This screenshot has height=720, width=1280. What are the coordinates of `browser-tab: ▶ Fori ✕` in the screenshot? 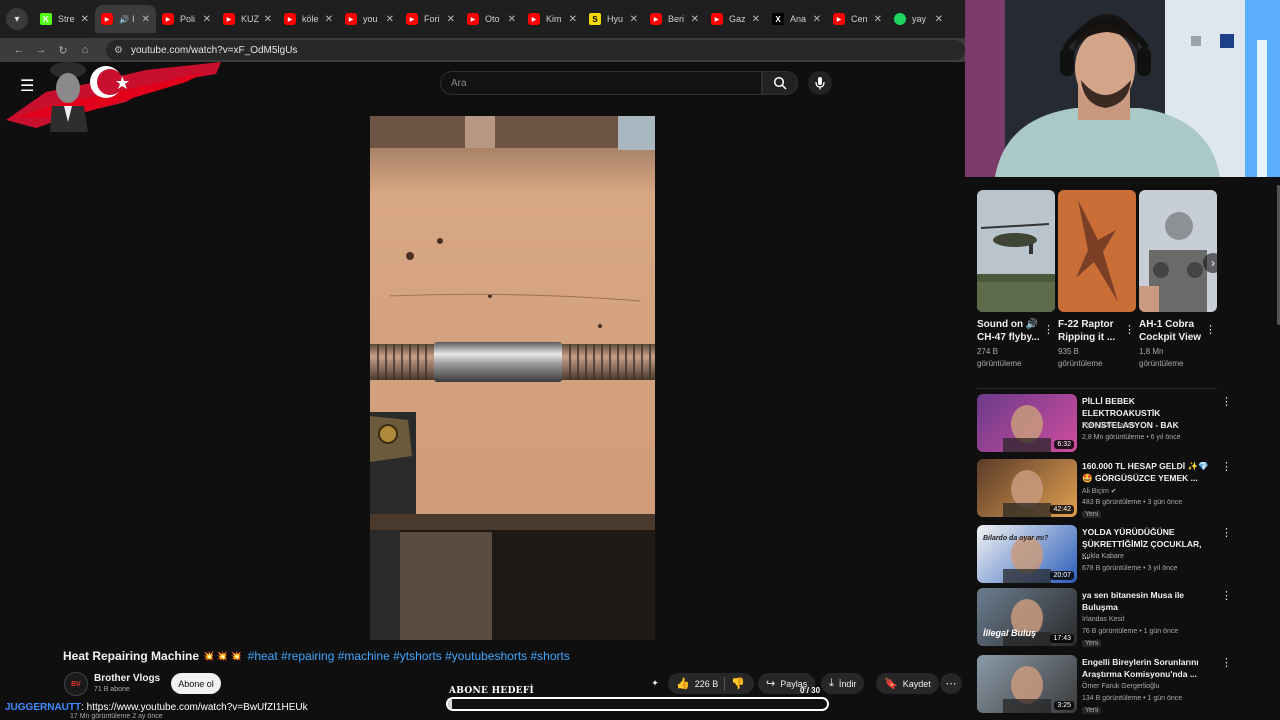 It's located at (430, 19).